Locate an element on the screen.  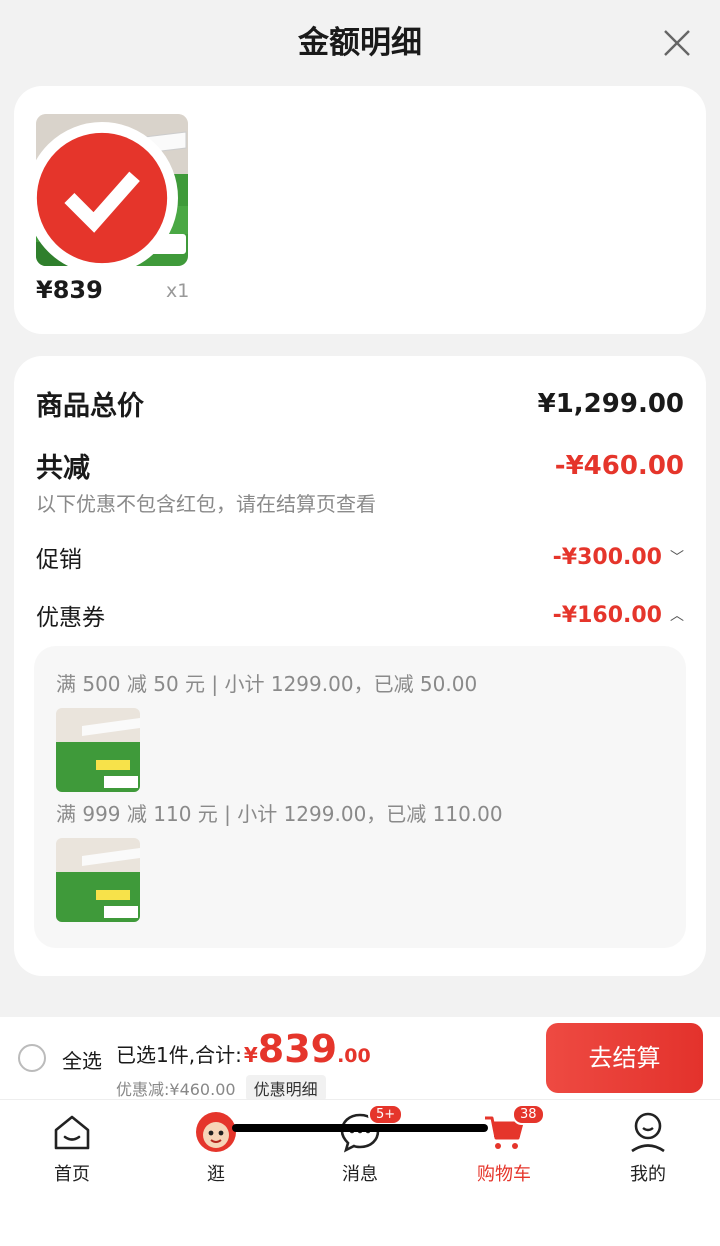
promo-amount: -¥300.00 ﹀ is located at coordinates (618, 557).